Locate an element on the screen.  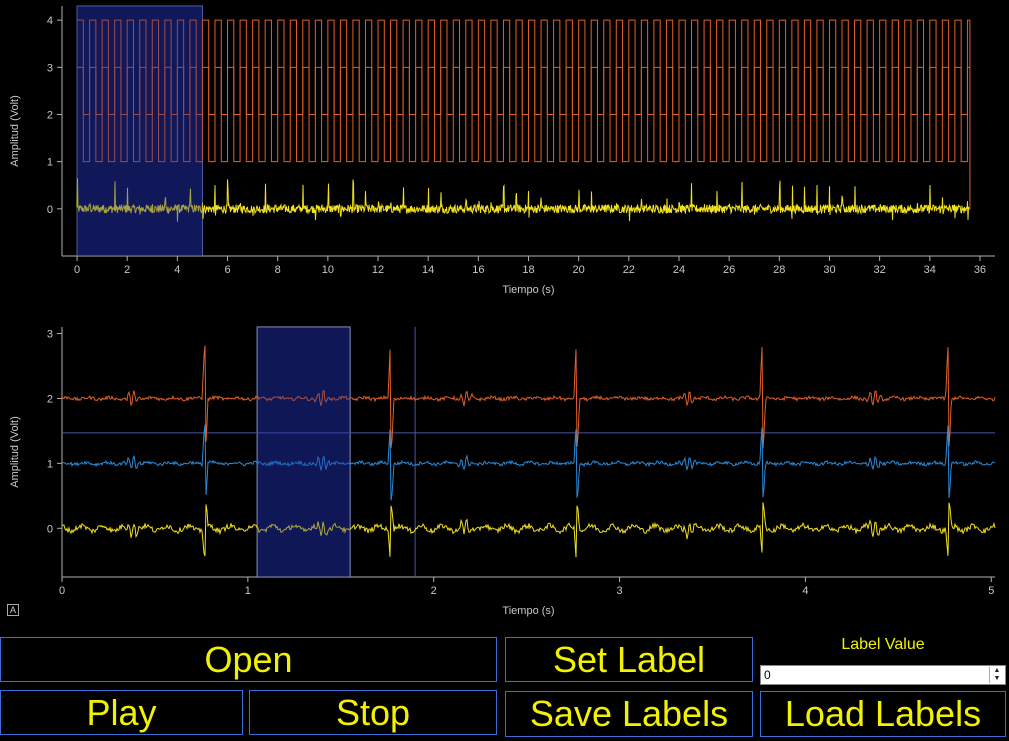
x-tick-label: 16 is located at coordinates (478, 270).